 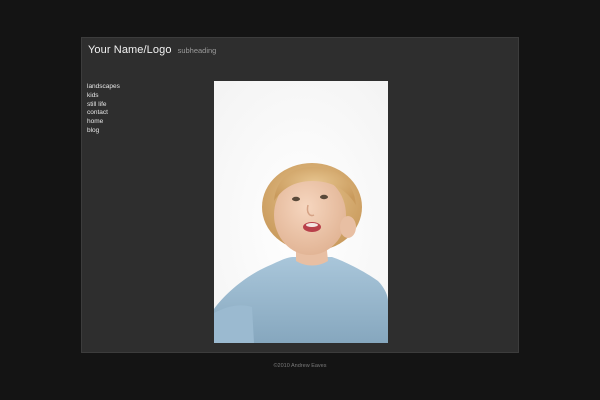 I want to click on site-header: Your Name/Logo subheading, so click(x=152, y=50).